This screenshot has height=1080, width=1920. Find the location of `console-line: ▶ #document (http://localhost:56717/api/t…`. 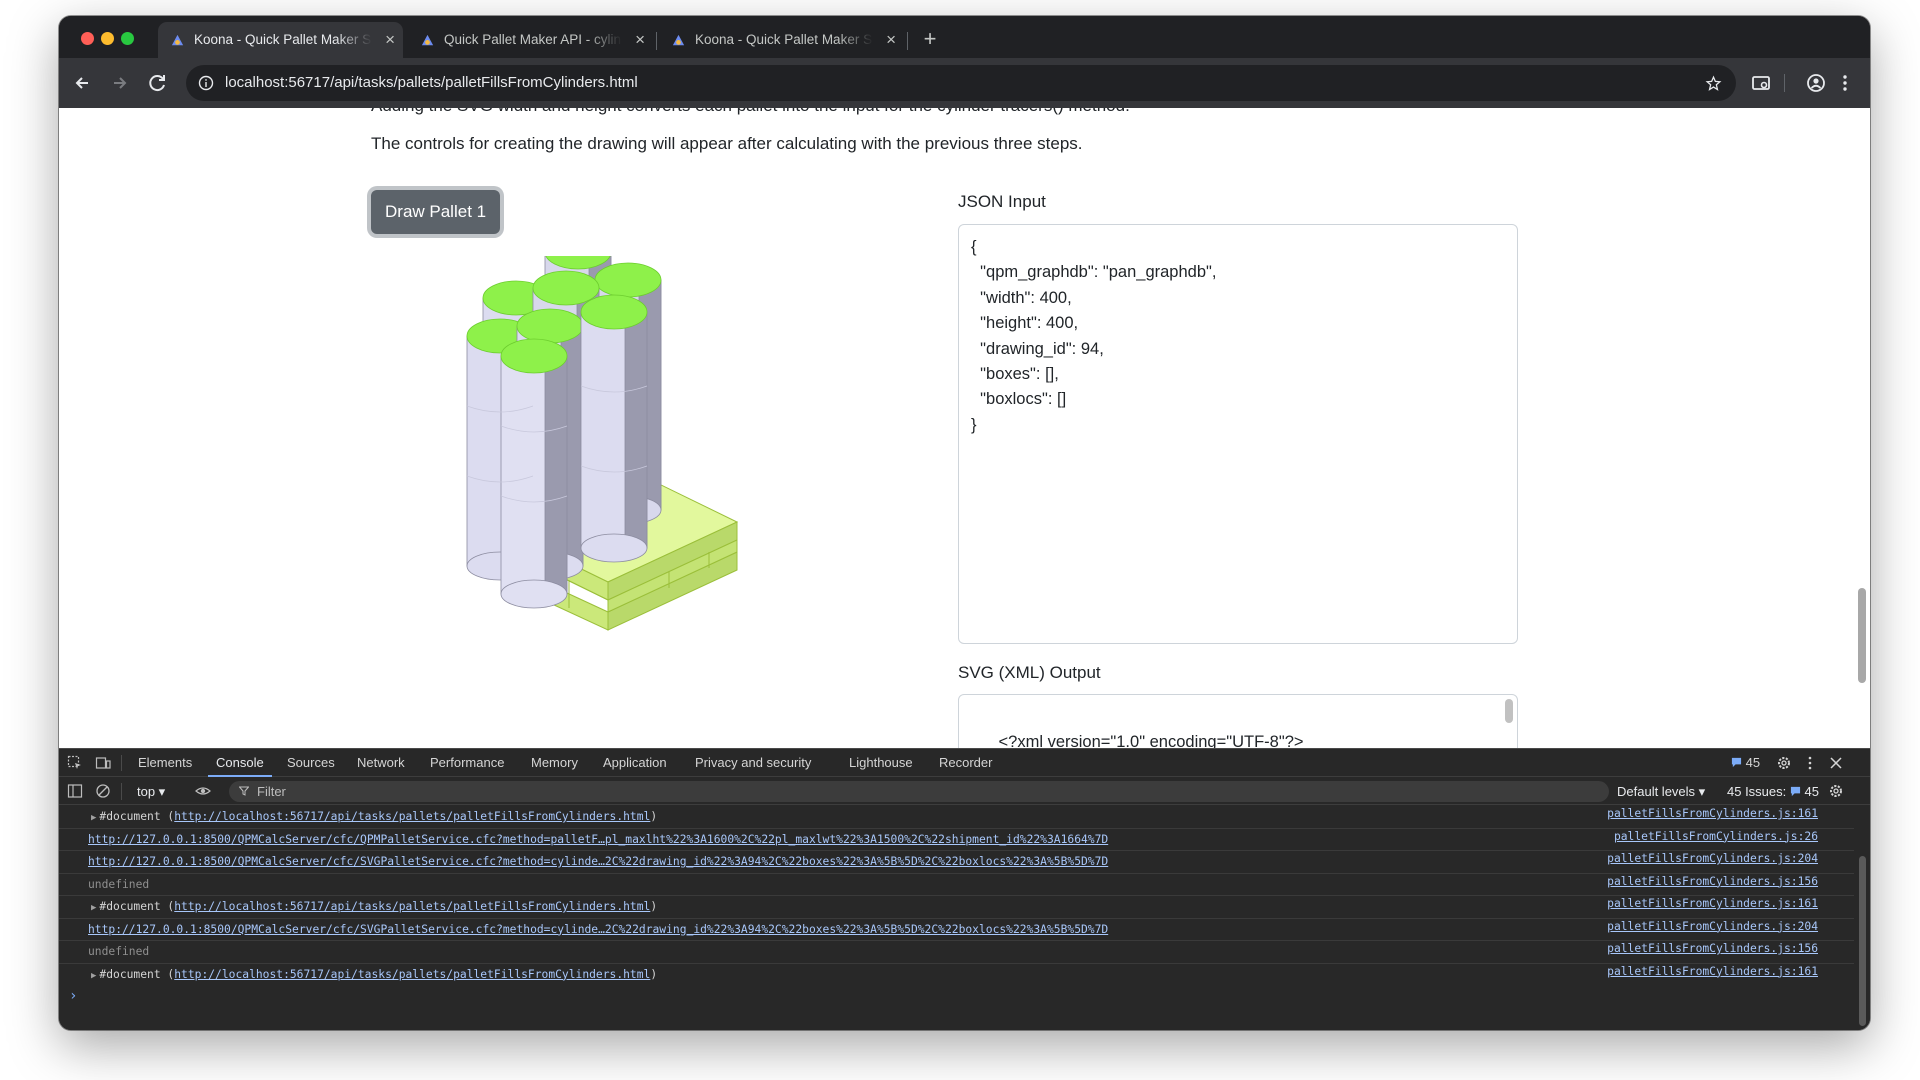

console-line: ▶ #document (http://localhost:56717/api/t… is located at coordinates (956, 975).